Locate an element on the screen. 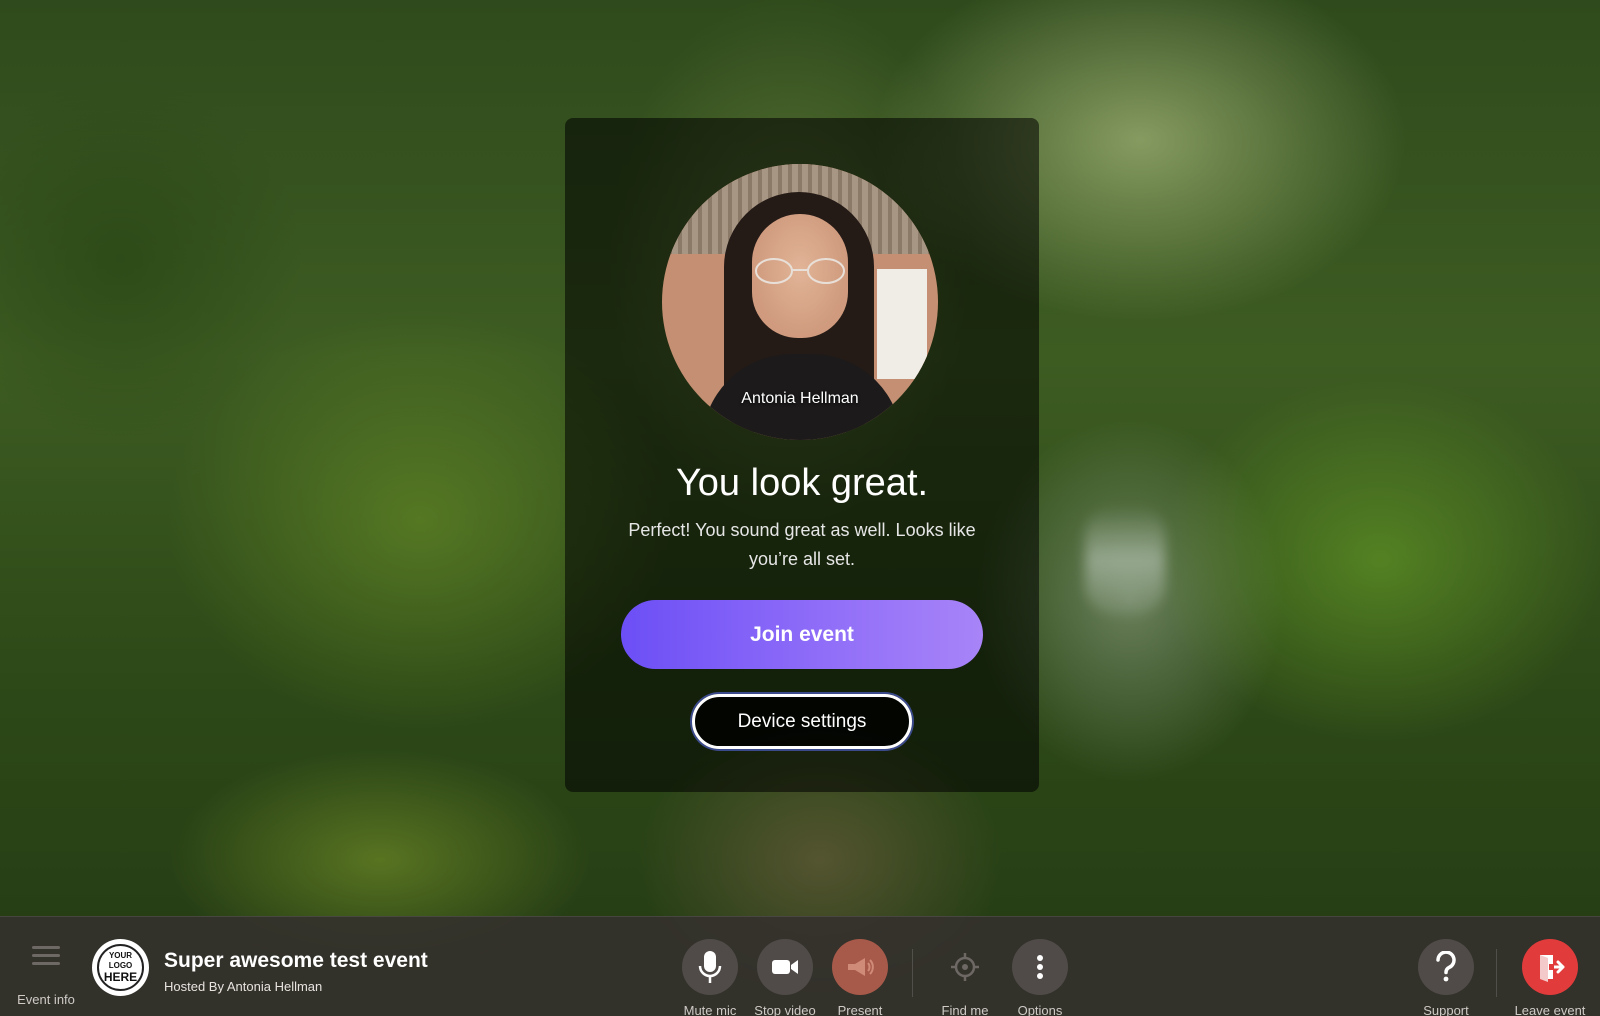 The image size is (1600, 1016). megaphone-icon is located at coordinates (861, 967).